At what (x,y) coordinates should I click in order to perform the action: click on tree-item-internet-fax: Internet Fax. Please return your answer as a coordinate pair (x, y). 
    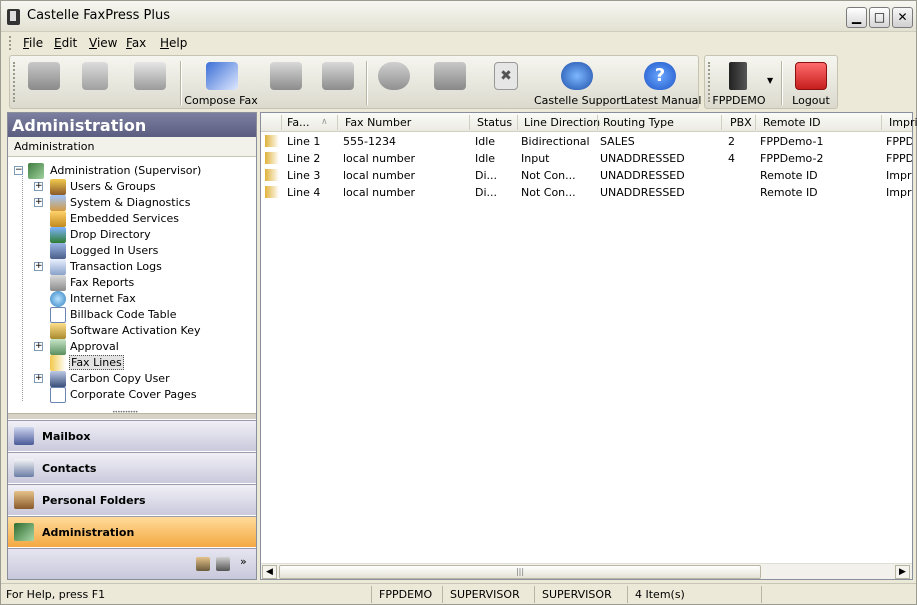
    Looking at the image, I should click on (144, 299).